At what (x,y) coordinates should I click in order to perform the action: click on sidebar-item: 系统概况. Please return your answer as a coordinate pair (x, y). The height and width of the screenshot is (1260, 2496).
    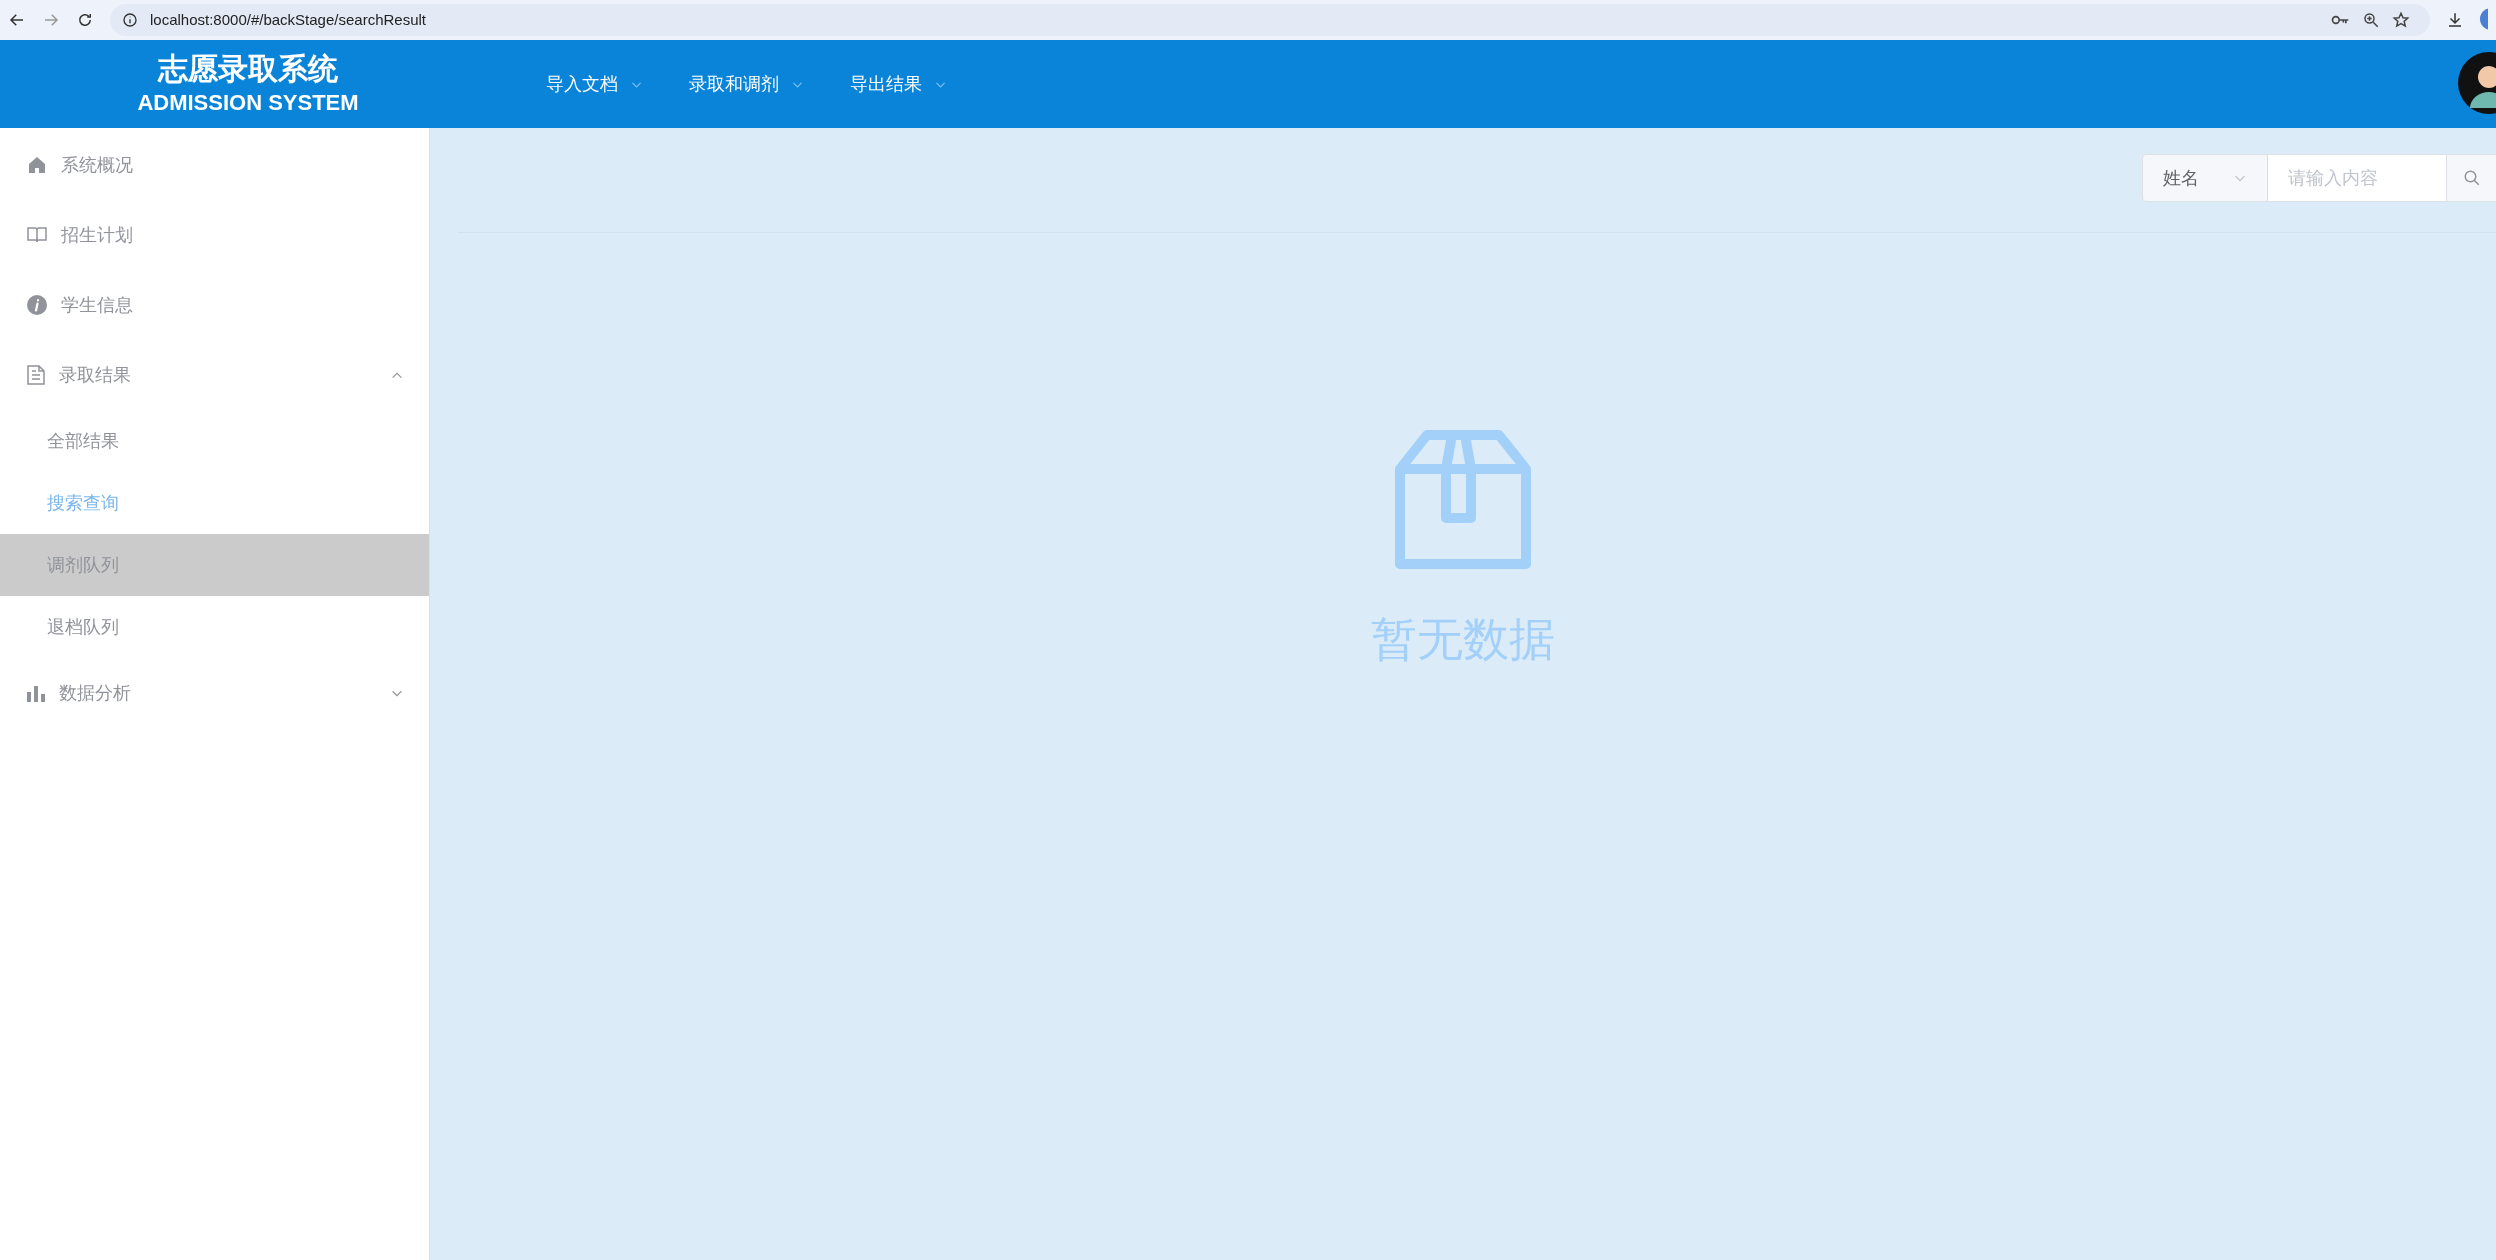
    Looking at the image, I should click on (214, 165).